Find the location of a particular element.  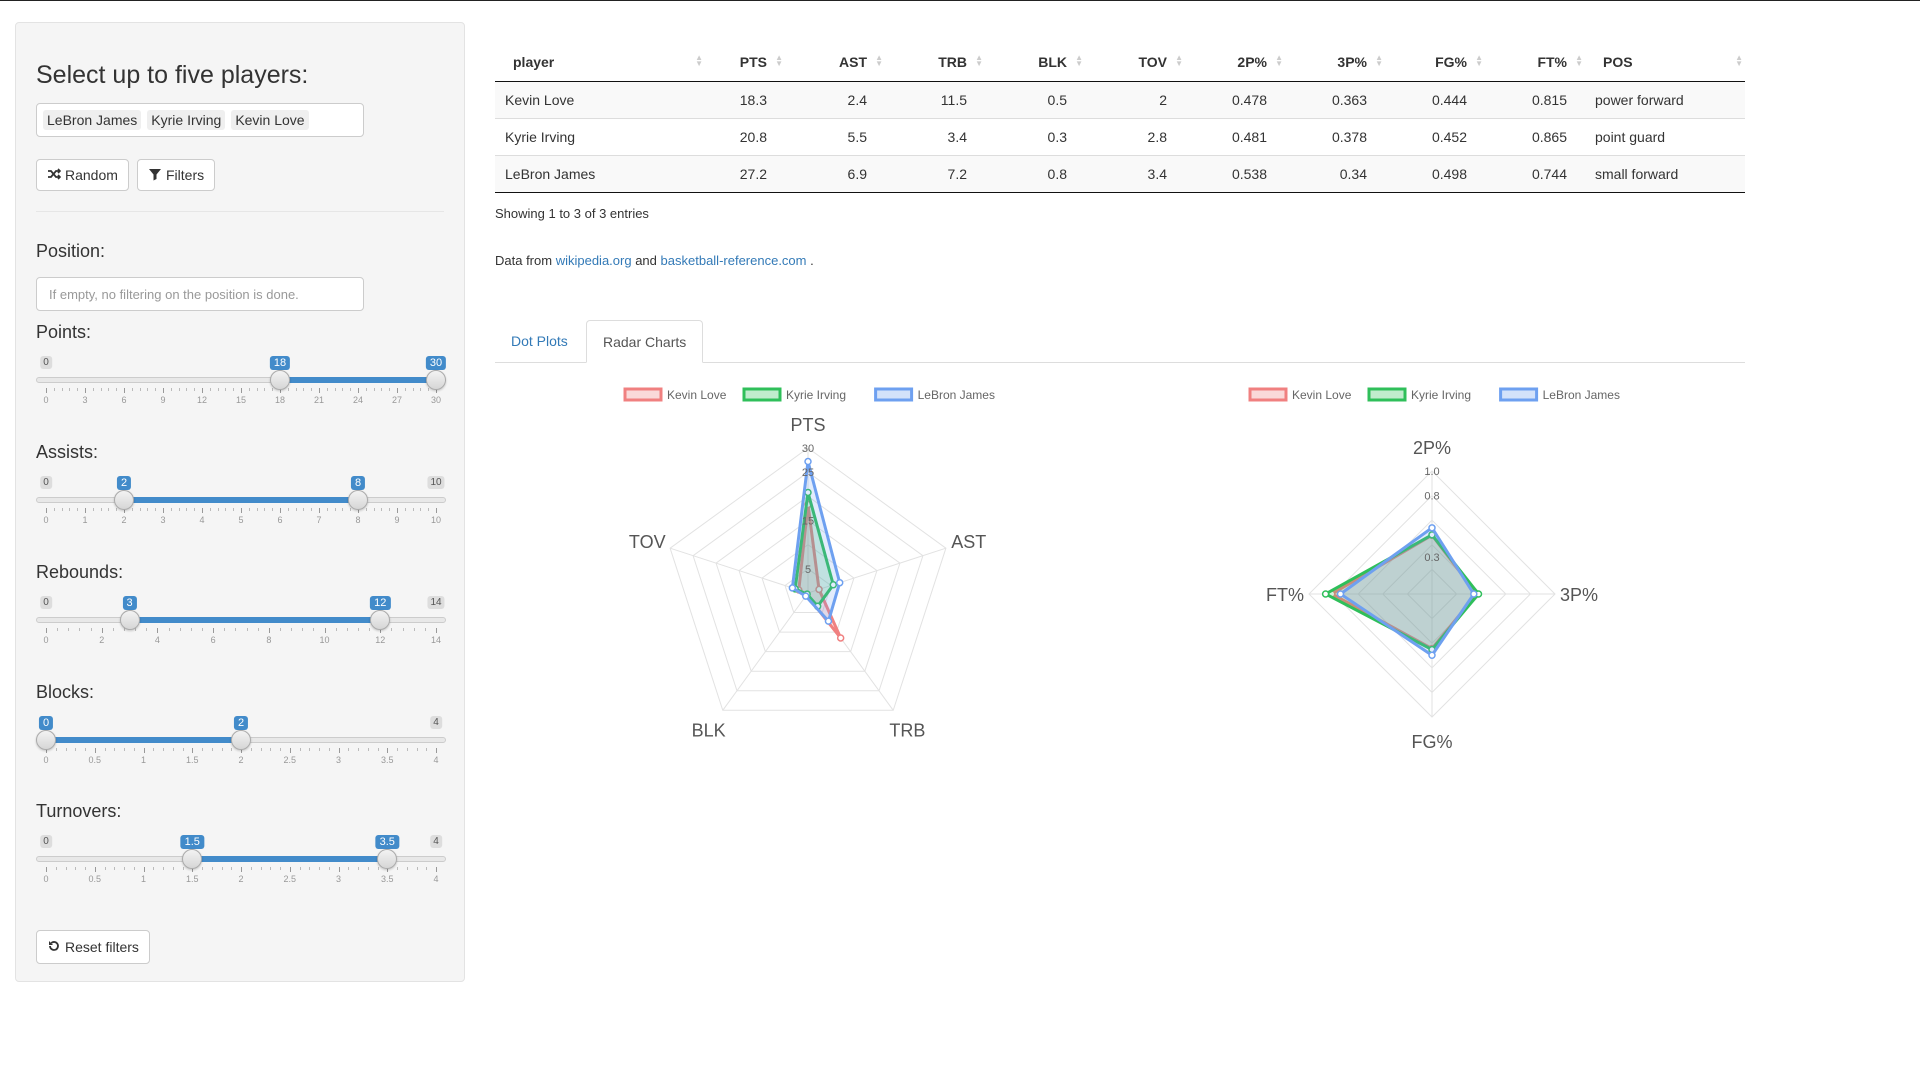

slider-tick-label: 4 is located at coordinates (436, 879).